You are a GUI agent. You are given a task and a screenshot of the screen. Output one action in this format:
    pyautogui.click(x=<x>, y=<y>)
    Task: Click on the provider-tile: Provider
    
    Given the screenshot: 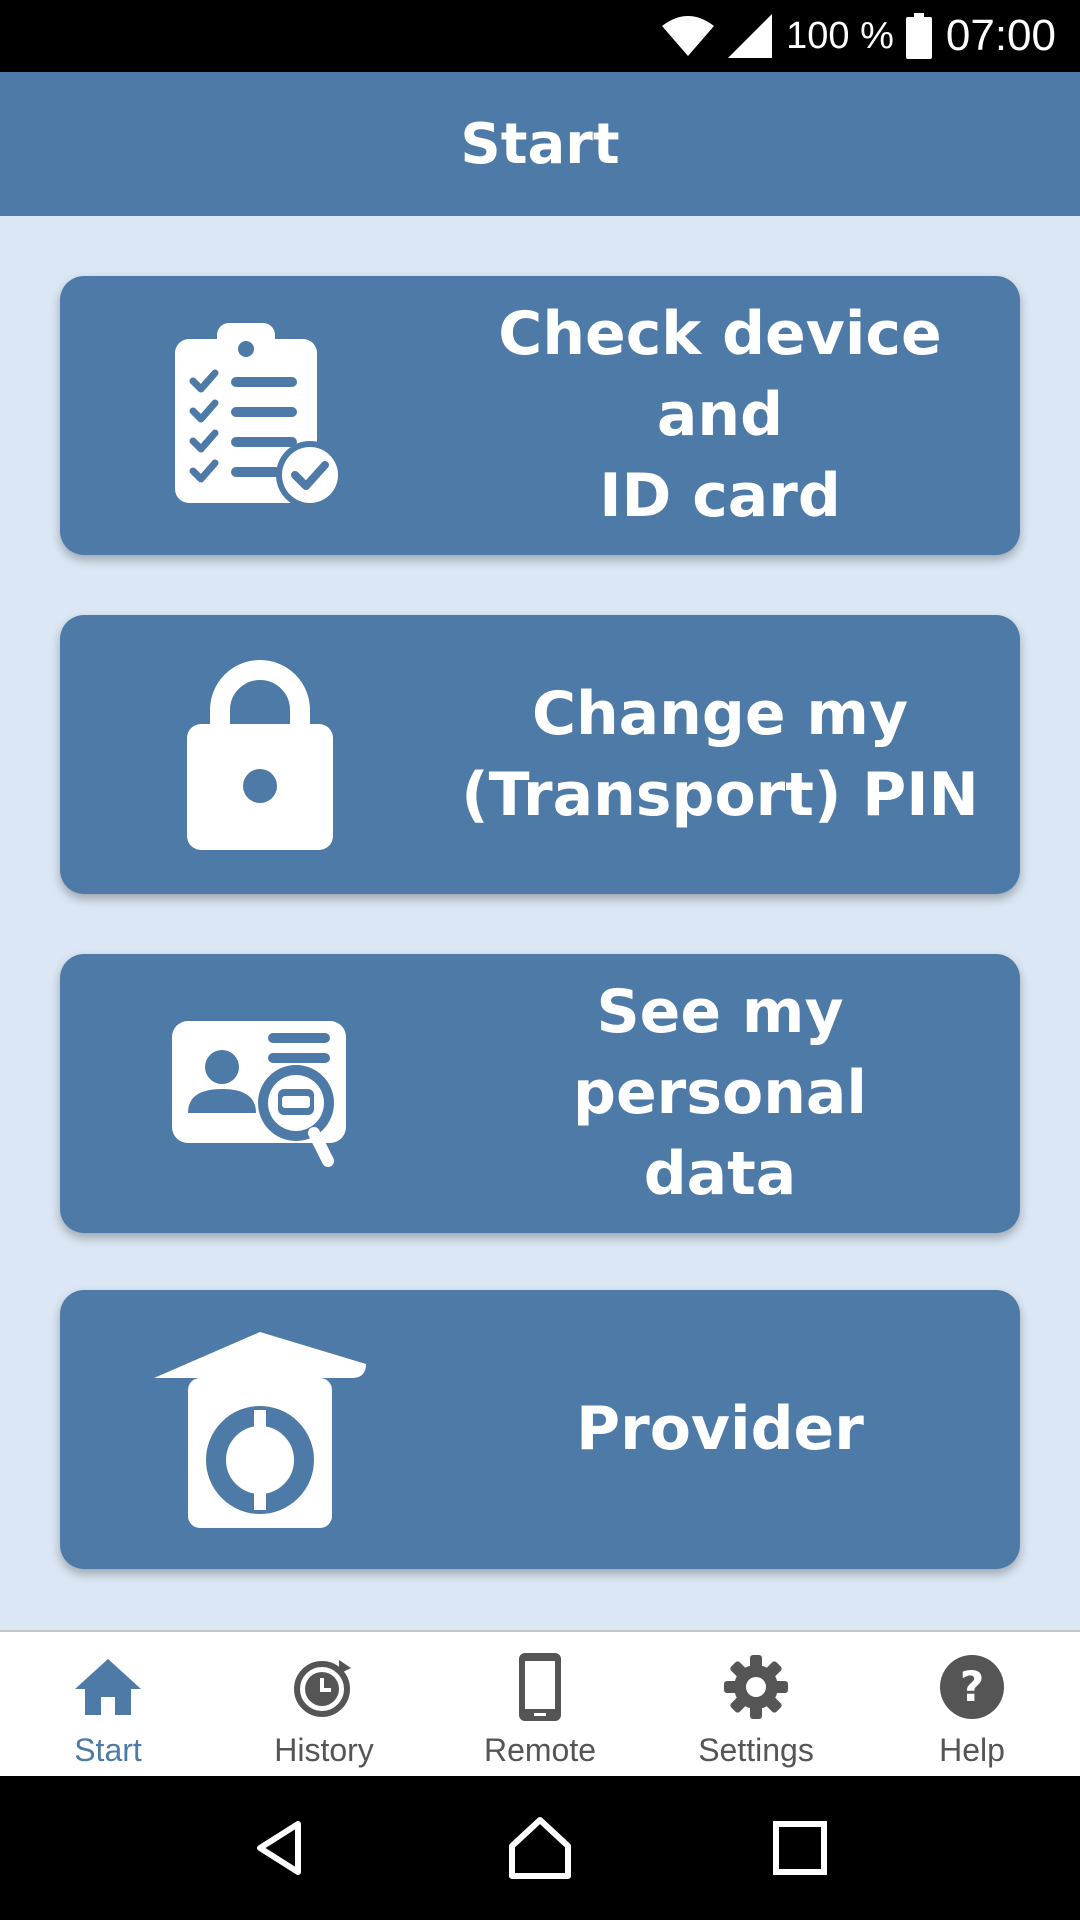 What is the action you would take?
    pyautogui.click(x=540, y=1429)
    